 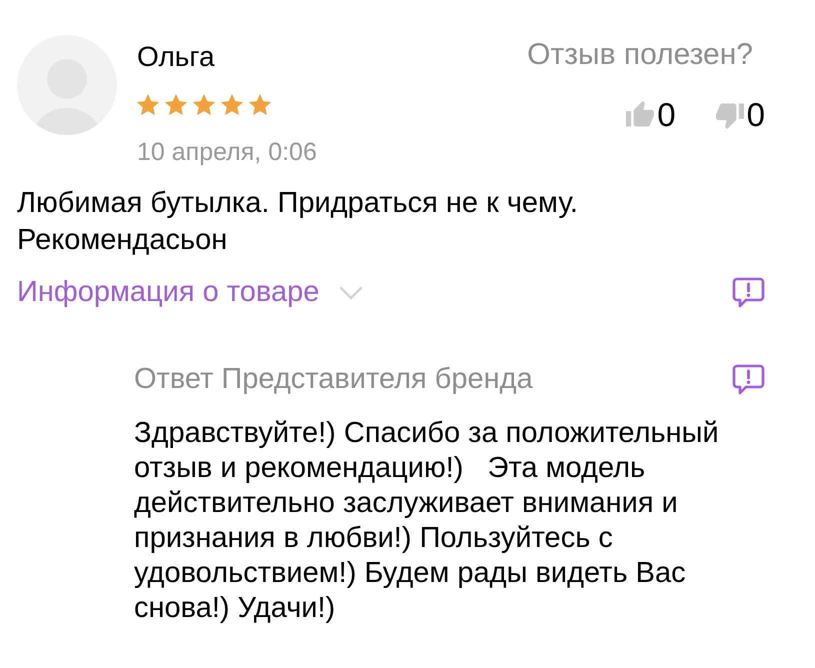 What do you see at coordinates (640, 55) in the screenshot?
I see `helpful-question: Отзыв полезен?` at bounding box center [640, 55].